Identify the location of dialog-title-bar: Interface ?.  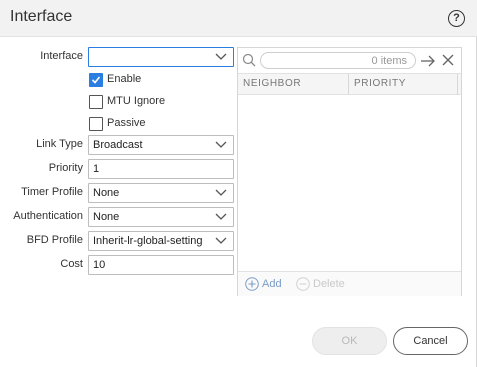
(238, 18).